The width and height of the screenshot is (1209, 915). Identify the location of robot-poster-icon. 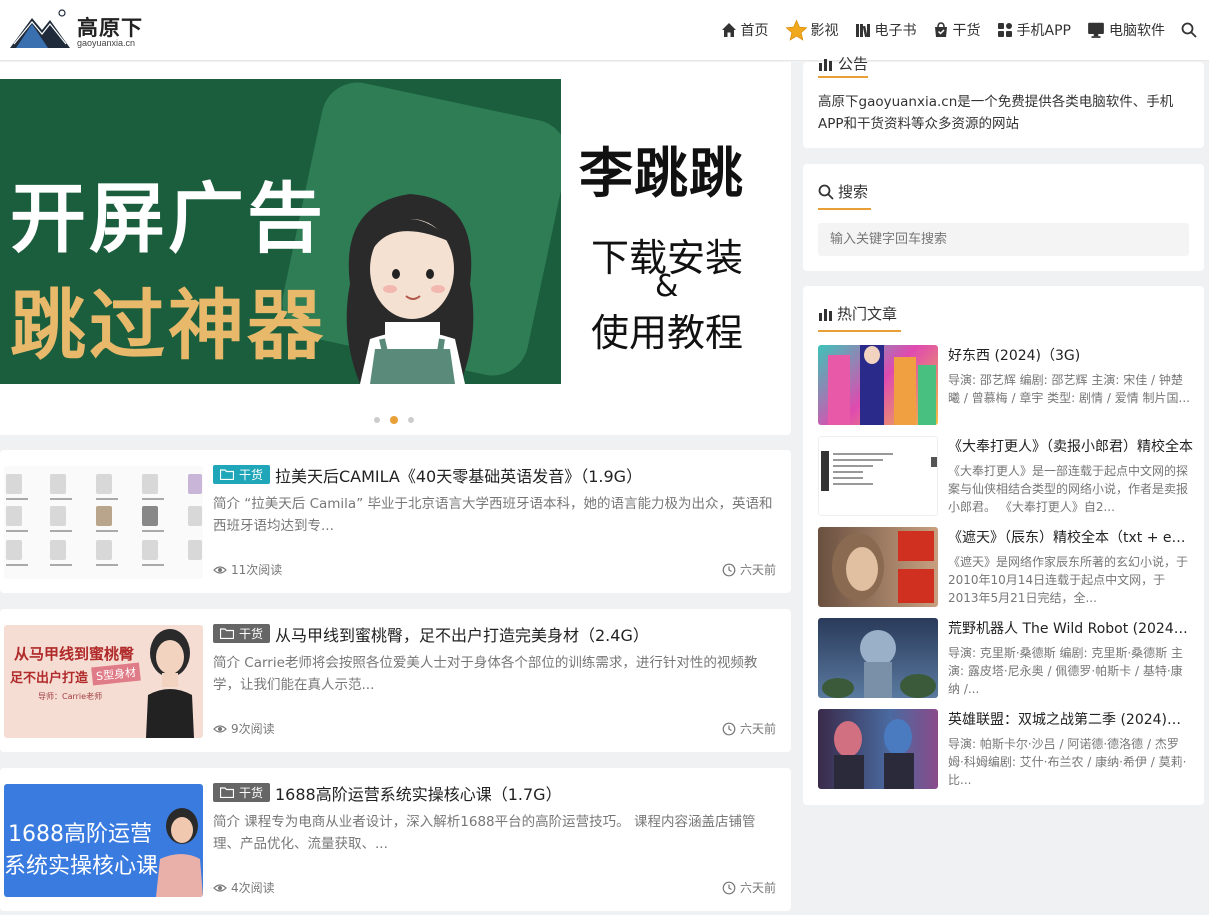
(879, 664).